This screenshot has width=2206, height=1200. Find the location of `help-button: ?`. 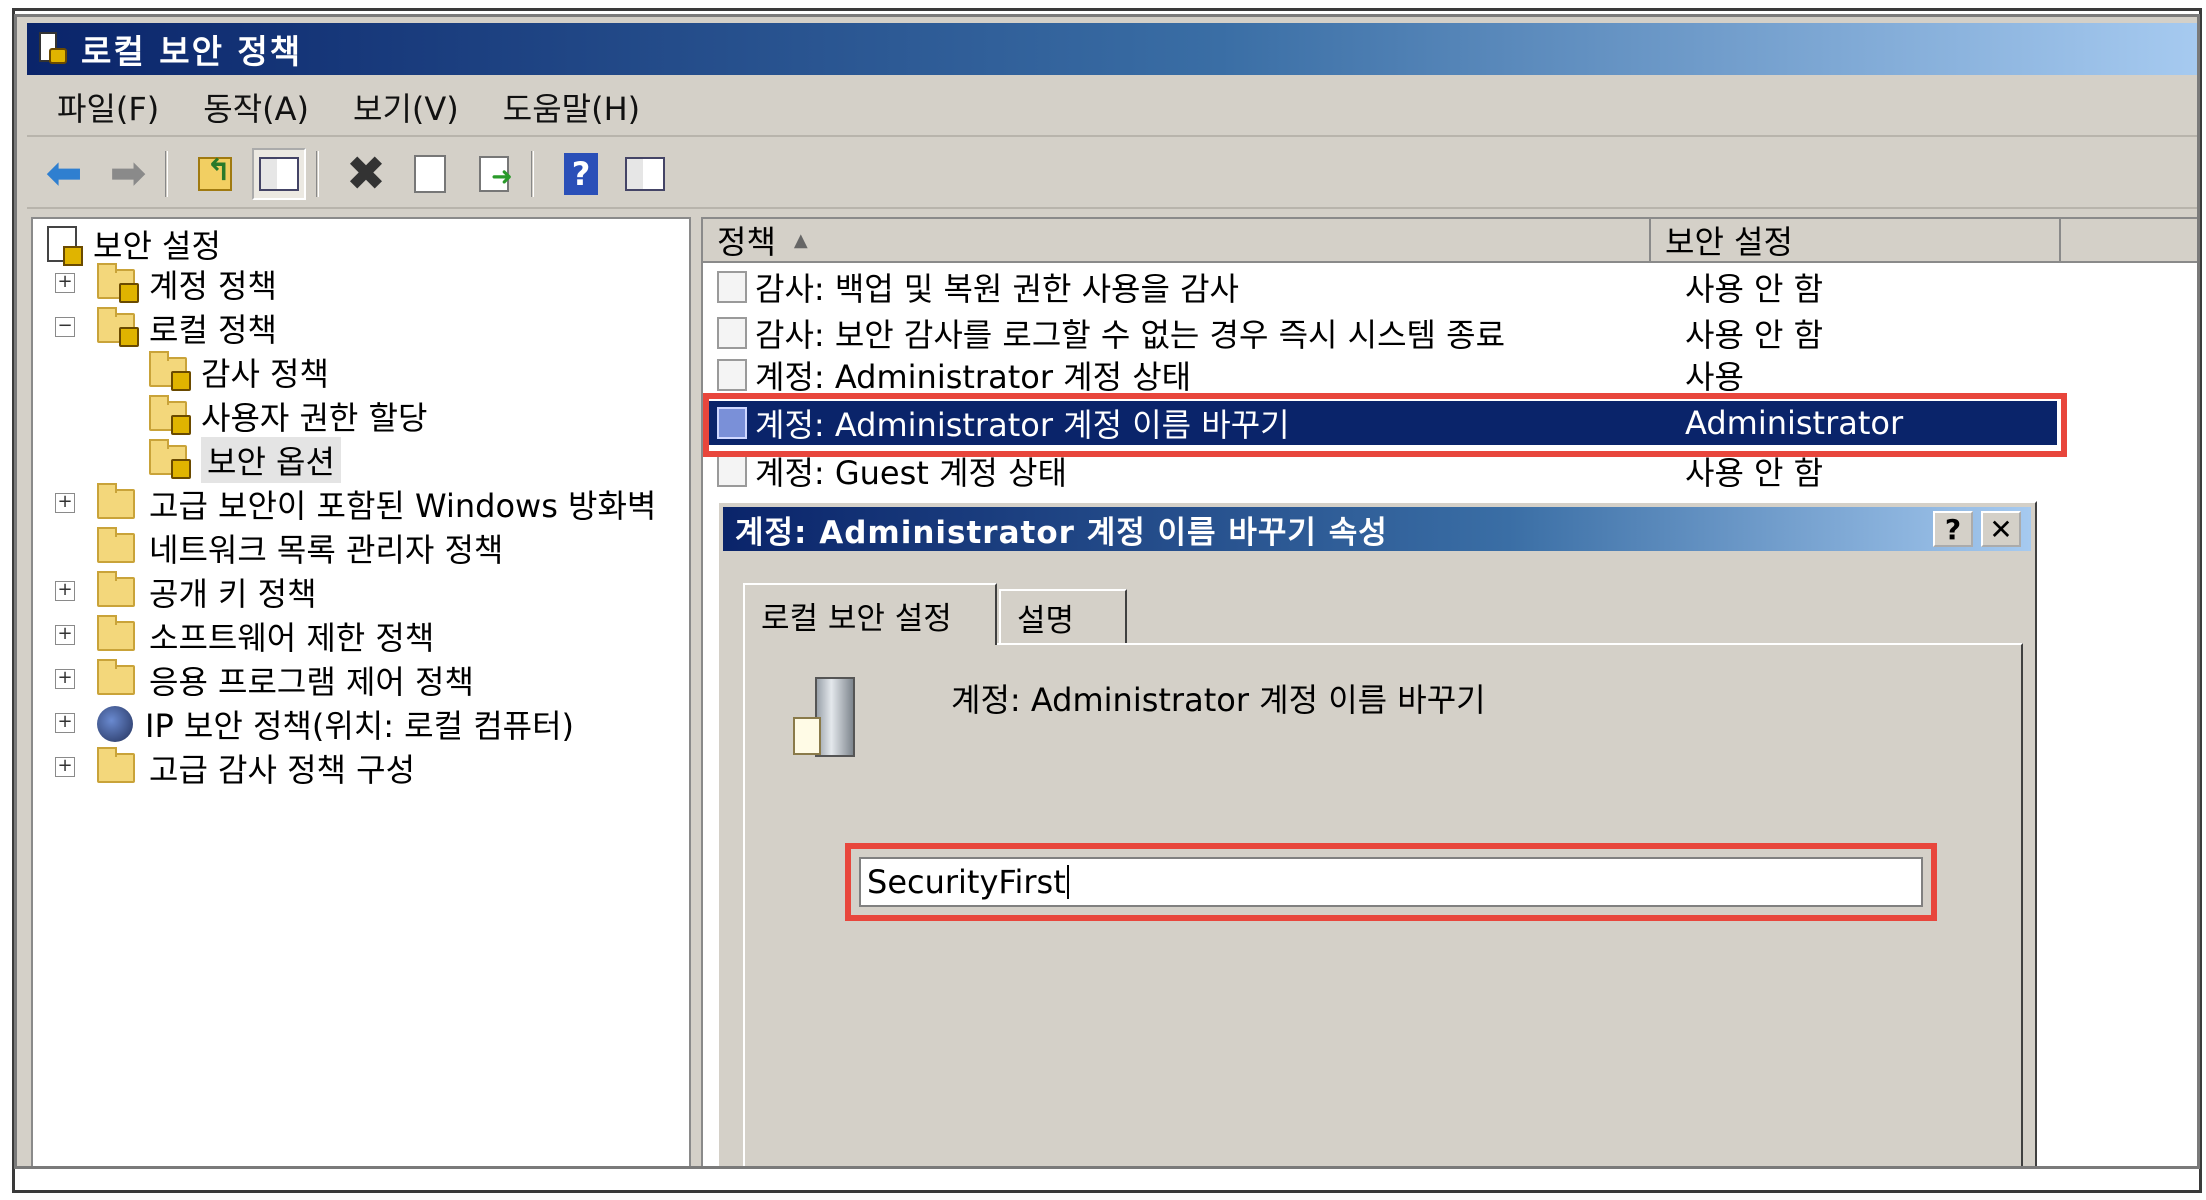

help-button: ? is located at coordinates (581, 174).